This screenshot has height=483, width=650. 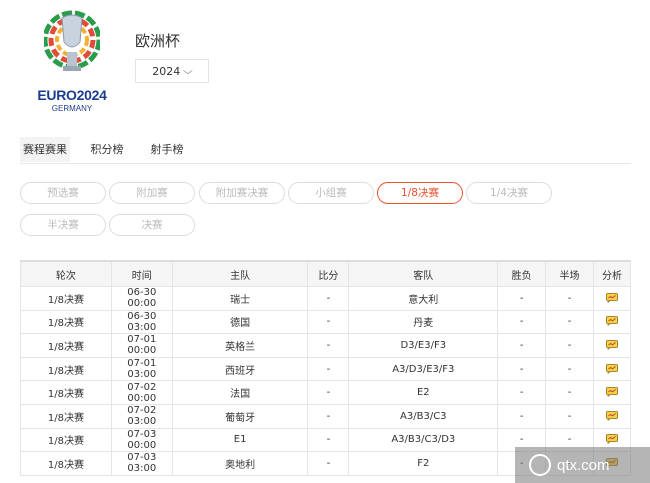 What do you see at coordinates (141, 322) in the screenshot?
I see `cell-time: 06-30 03:00` at bounding box center [141, 322].